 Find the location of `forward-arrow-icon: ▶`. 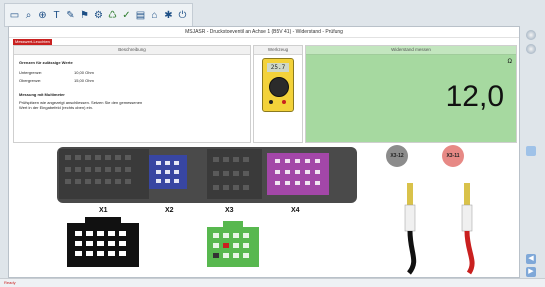

forward-arrow-icon: ▶ is located at coordinates (531, 272).